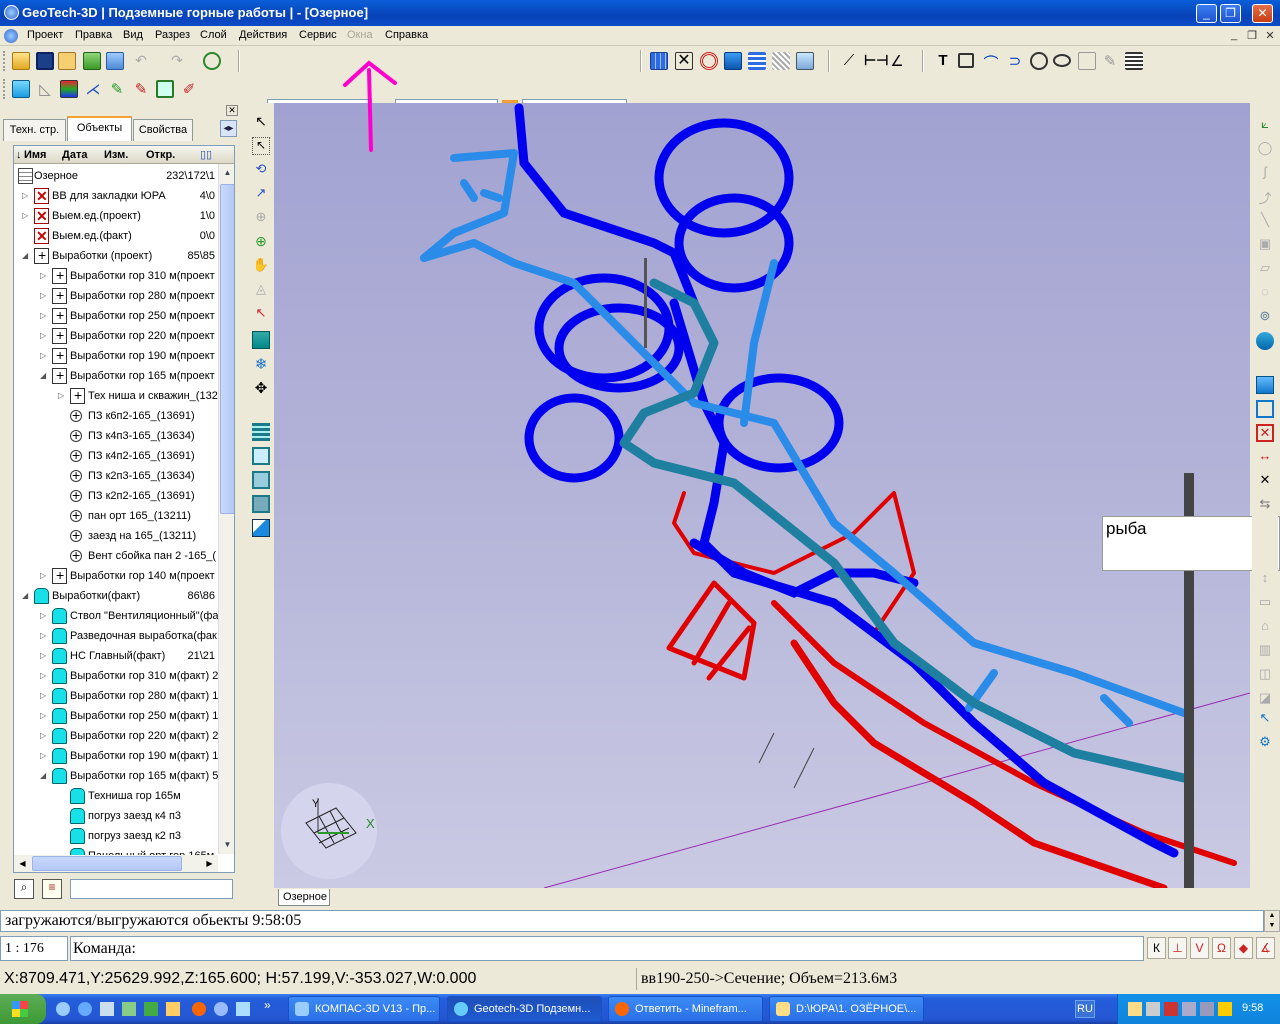 This screenshot has height=1024, width=1280. What do you see at coordinates (1230, 13) in the screenshot?
I see `maximize-button: ❐` at bounding box center [1230, 13].